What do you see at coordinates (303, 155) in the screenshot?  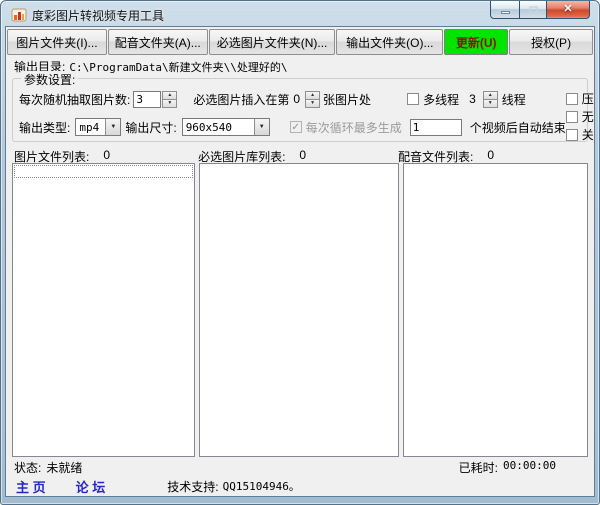 I see `required-image-list-count: 0` at bounding box center [303, 155].